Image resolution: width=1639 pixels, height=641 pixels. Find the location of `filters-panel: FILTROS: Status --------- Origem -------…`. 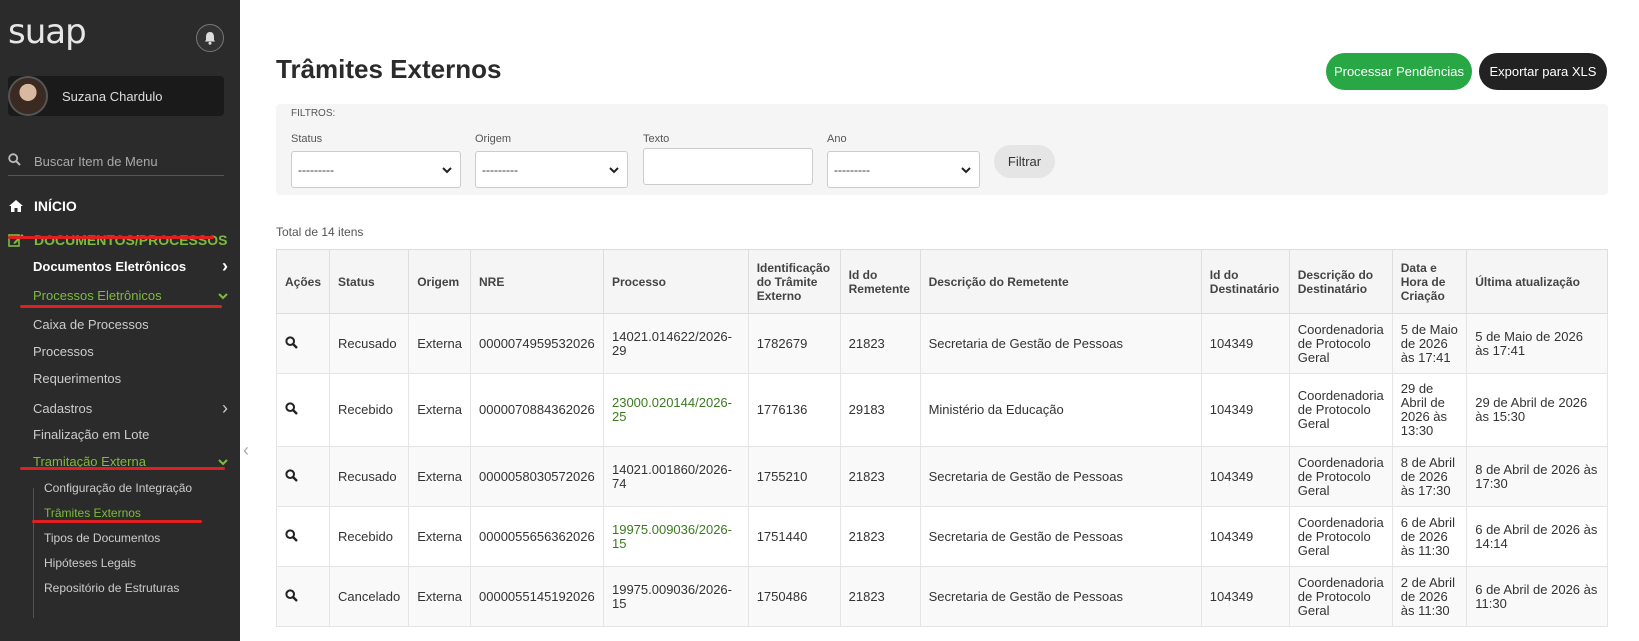

filters-panel: FILTROS: Status --------- Origem -------… is located at coordinates (942, 149).